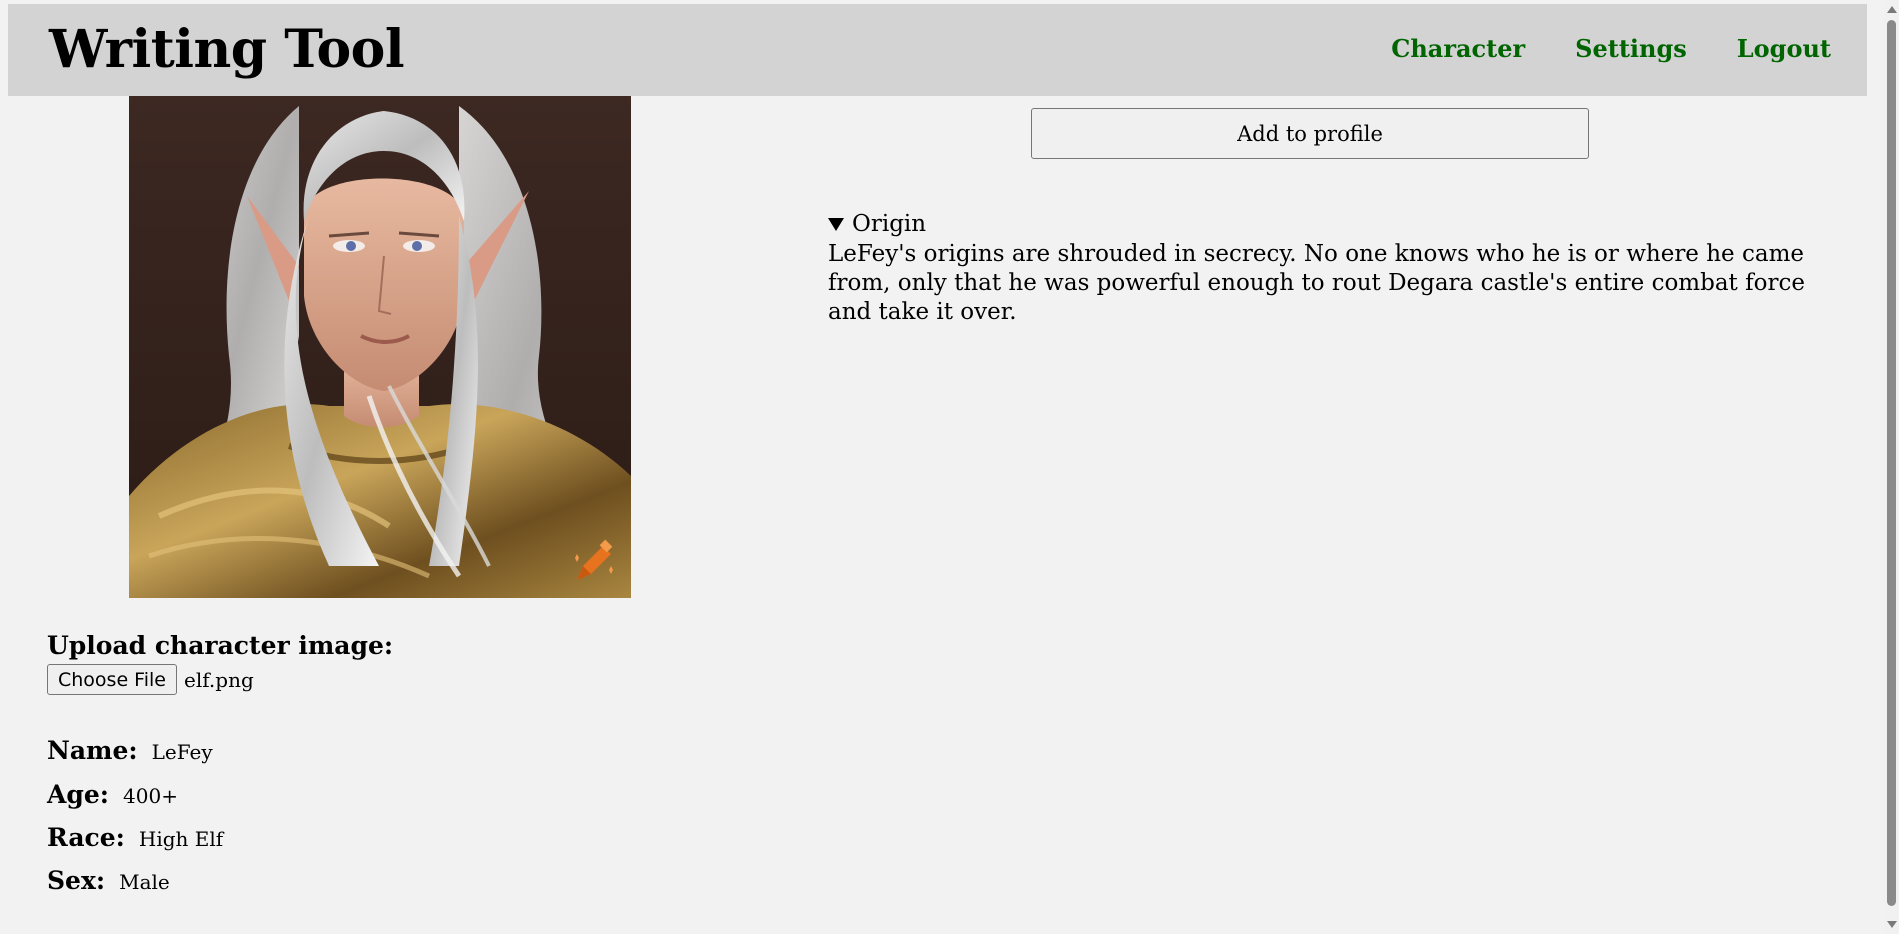 The width and height of the screenshot is (1899, 934). I want to click on detail-sex: Sex: Male, so click(108, 880).